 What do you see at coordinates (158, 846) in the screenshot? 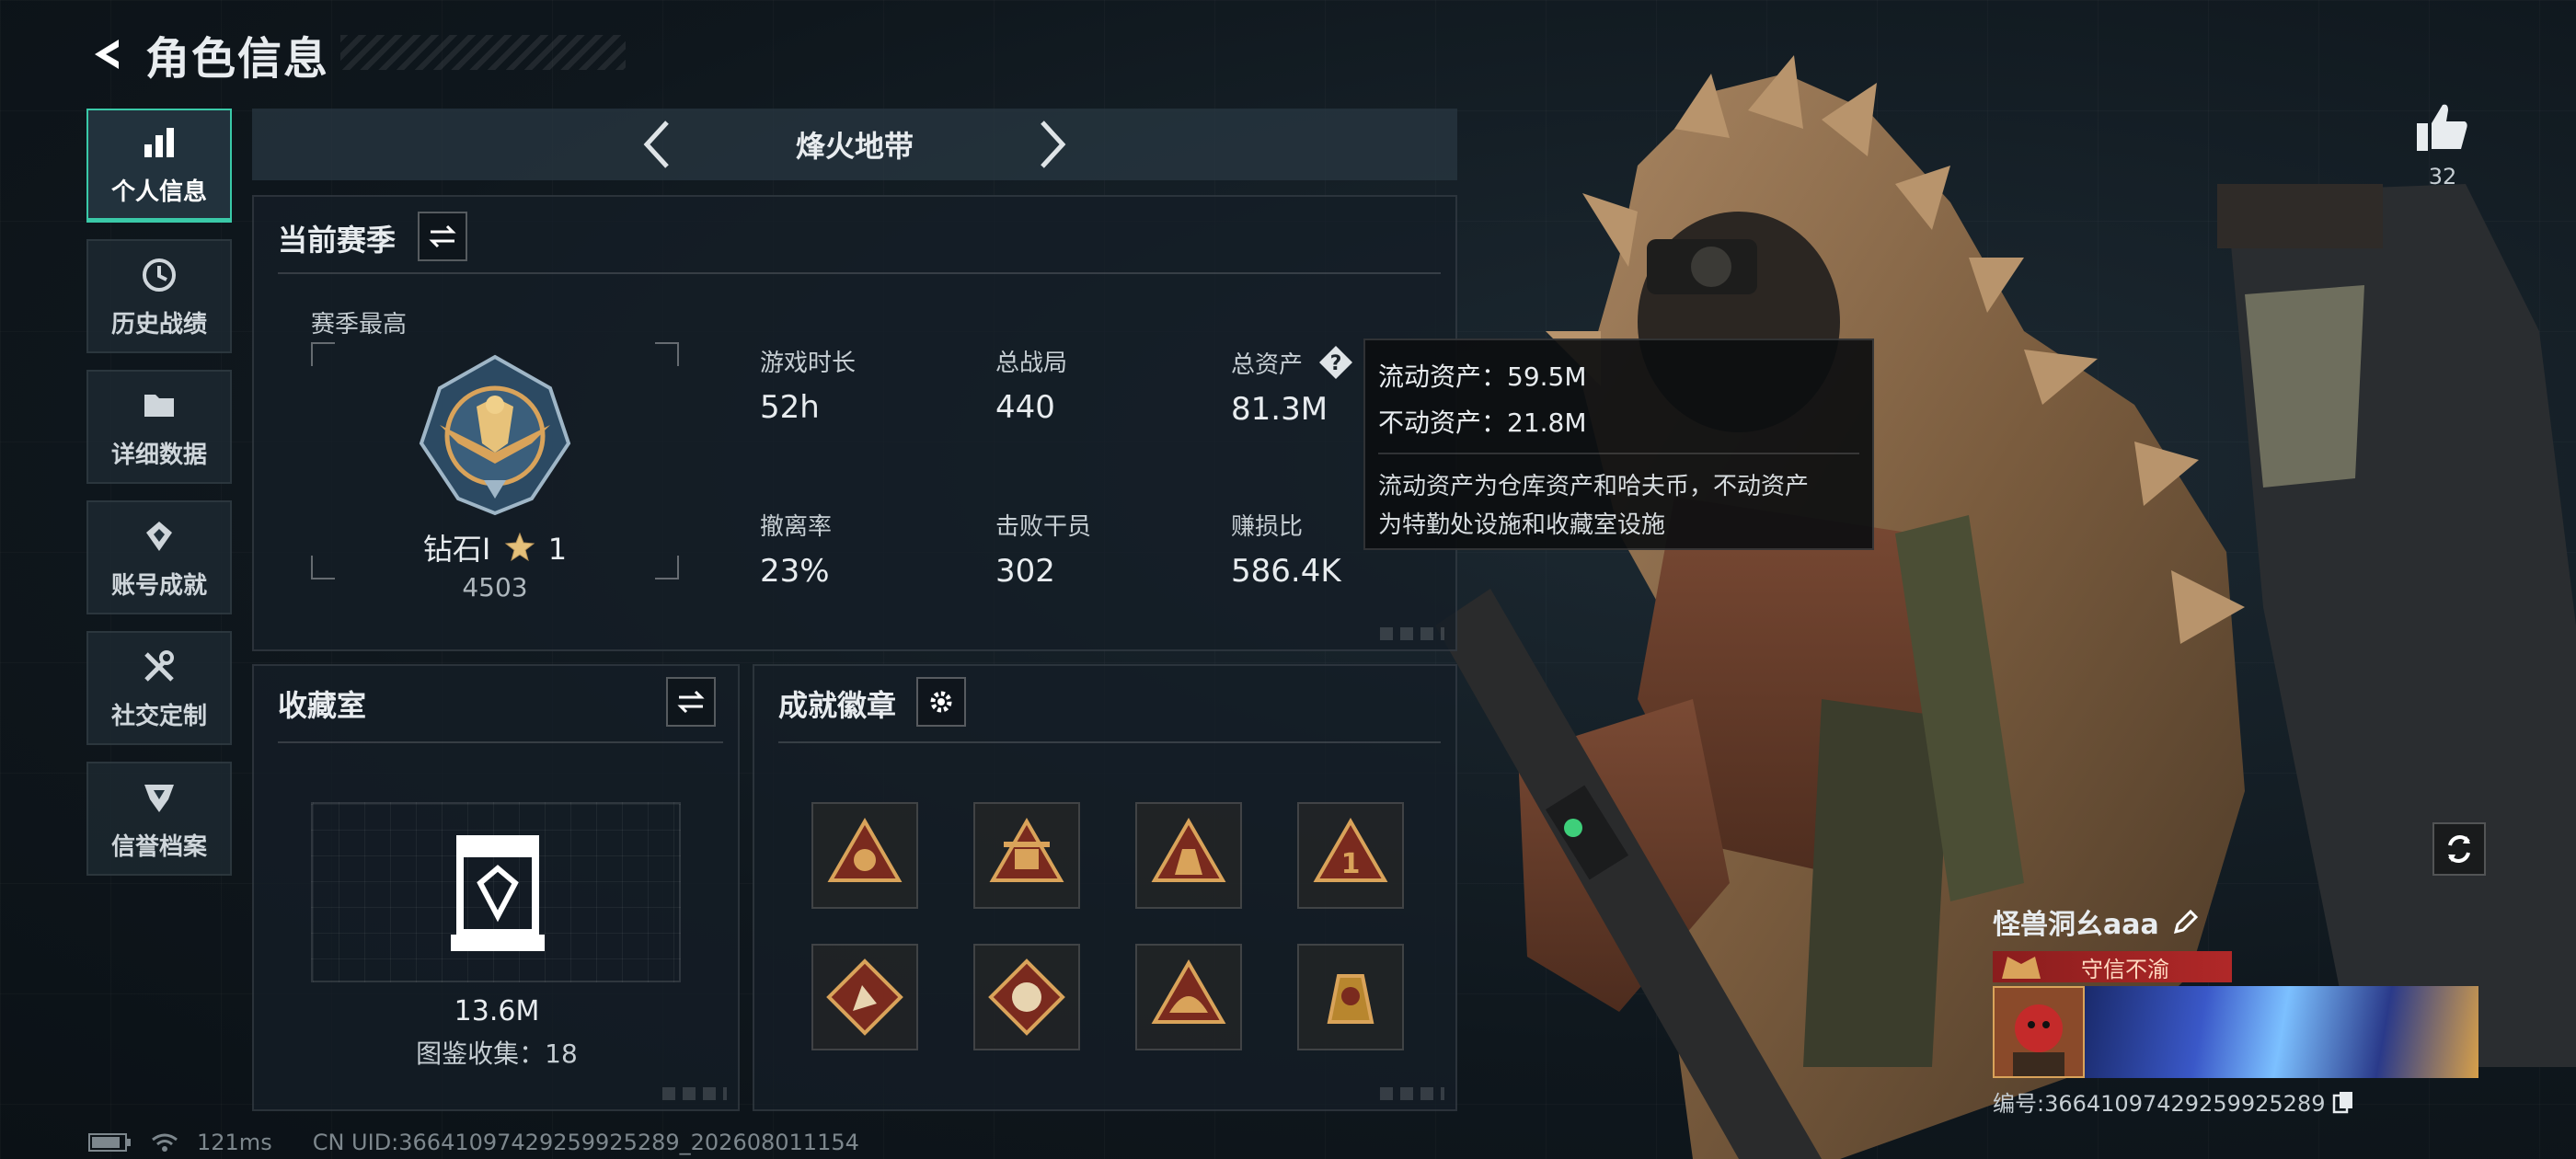
I see `sidebar-item-label: 信誉档案` at bounding box center [158, 846].